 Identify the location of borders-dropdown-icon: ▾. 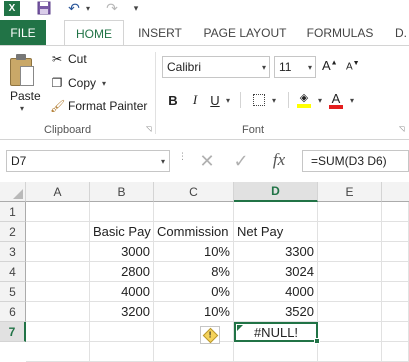
(274, 100).